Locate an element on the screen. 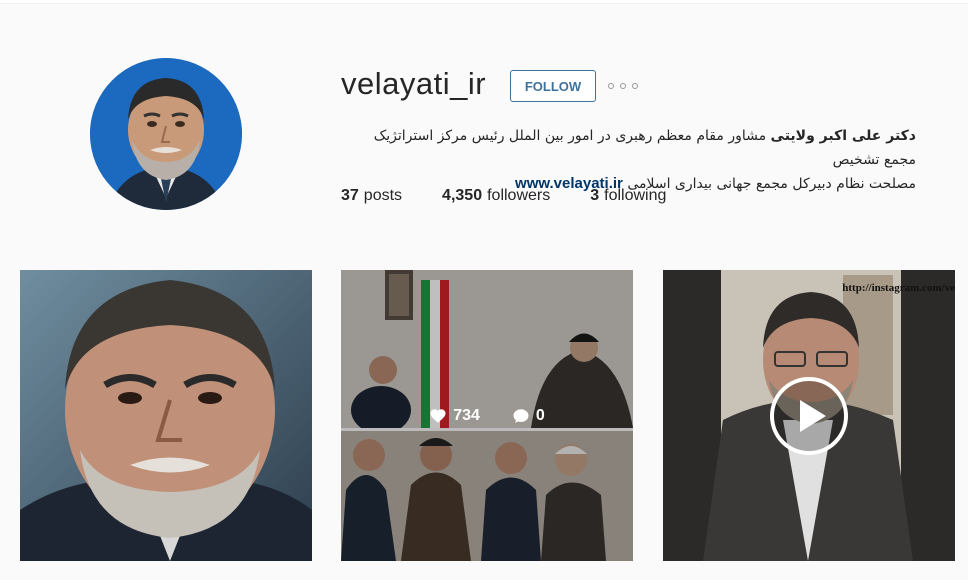  profile-full-name: دکتر علی اکبر ولایتی is located at coordinates (843, 136).